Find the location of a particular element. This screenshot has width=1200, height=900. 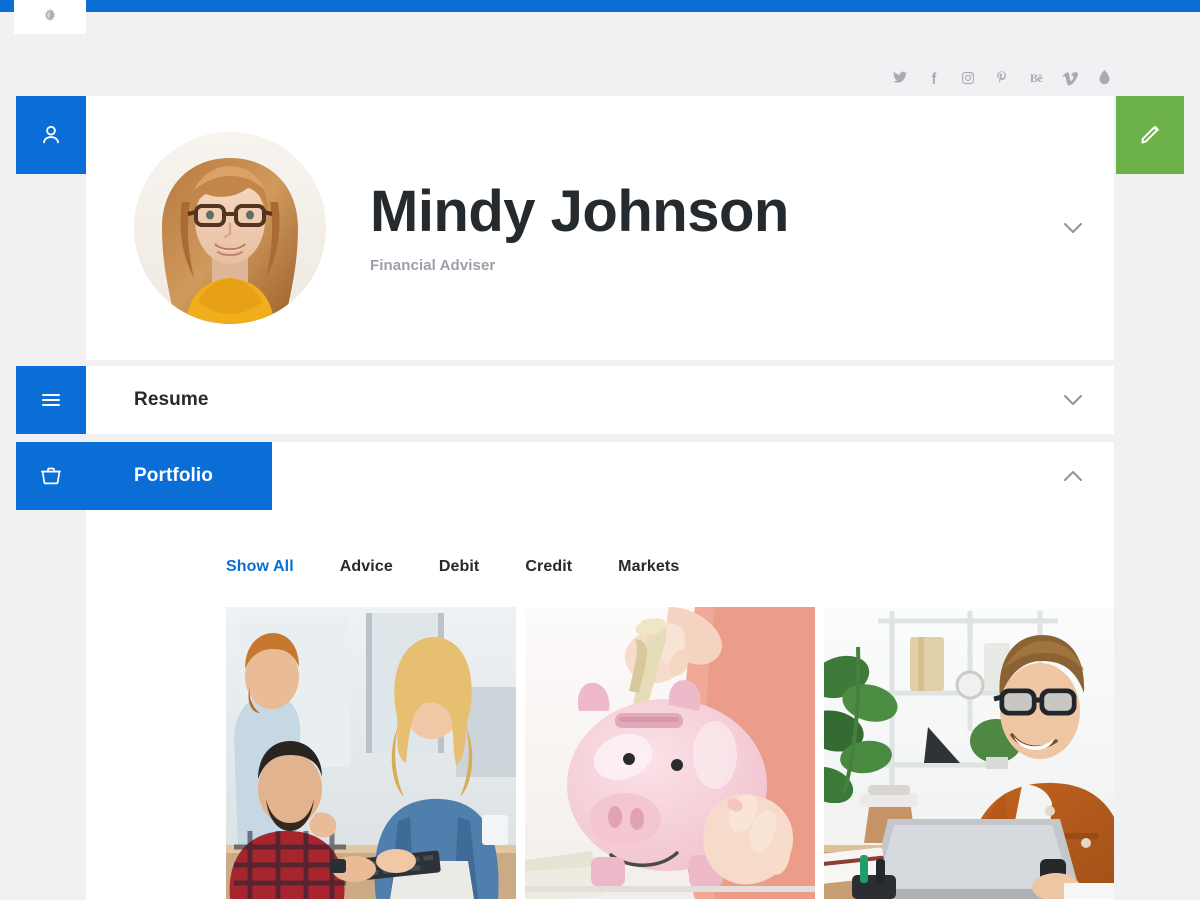

dribbble-icon is located at coordinates (1104, 77).